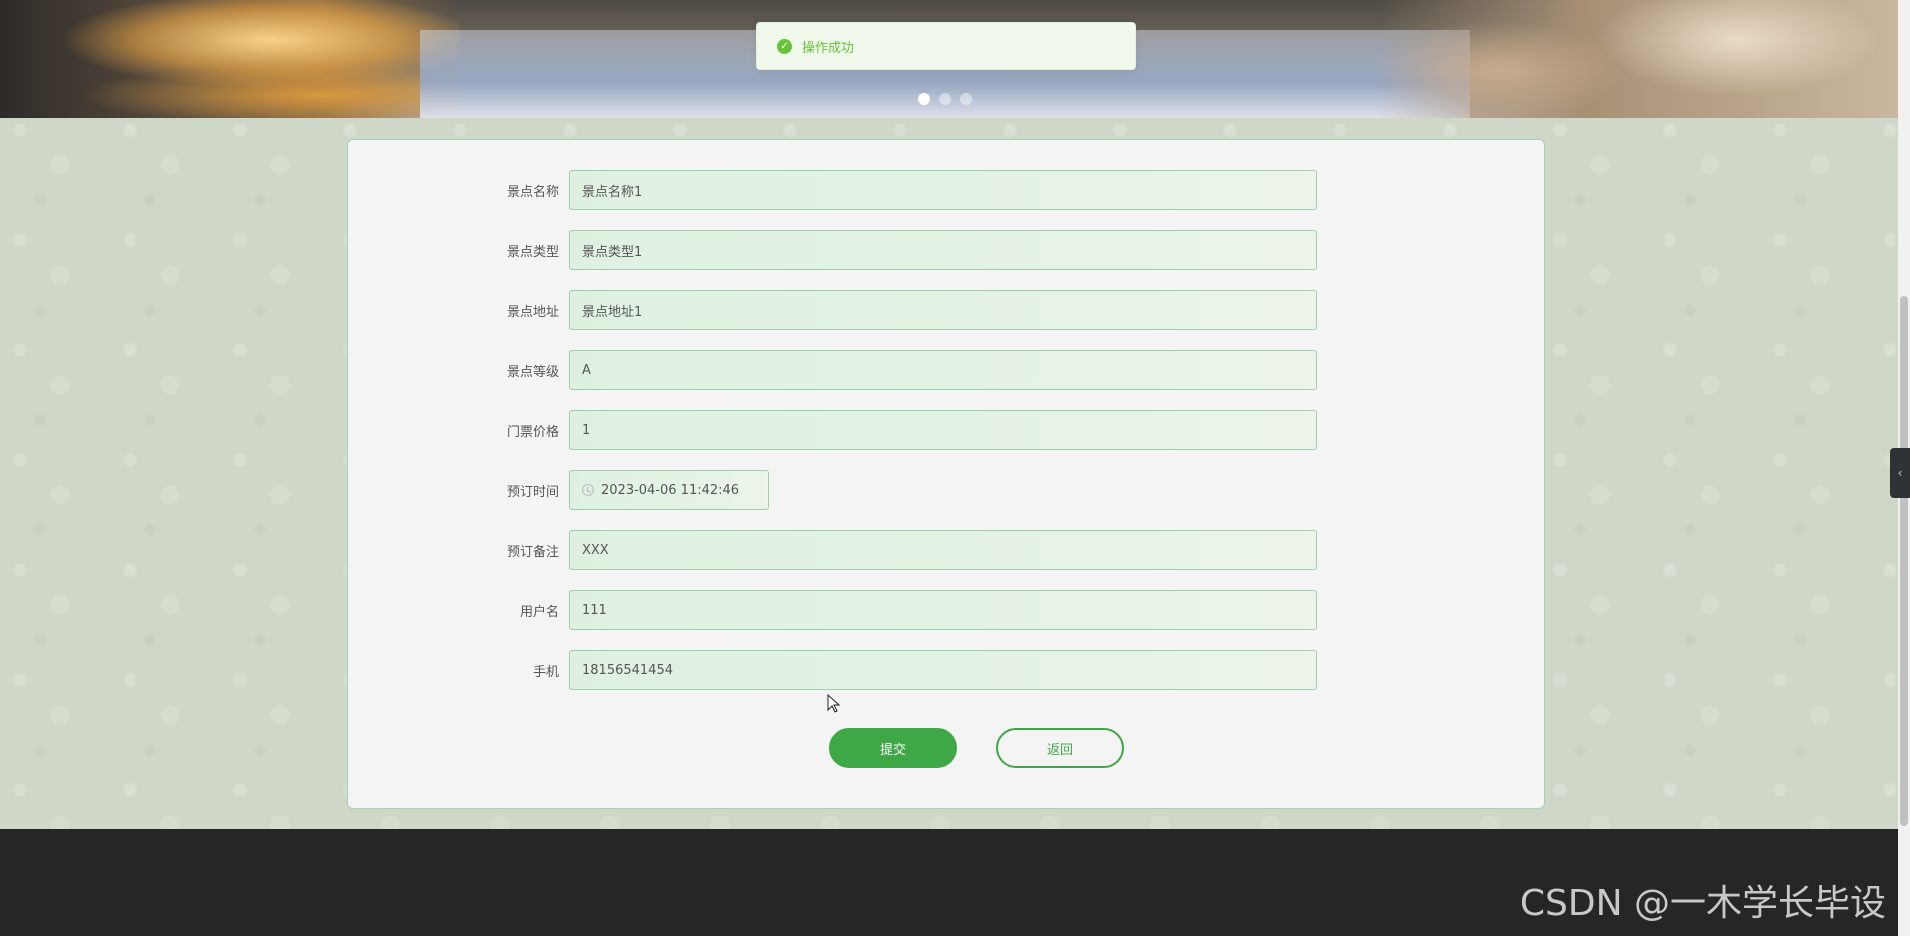 The height and width of the screenshot is (936, 1910). I want to click on booking-time-picker: 2023-04-06 11:42:46, so click(669, 490).